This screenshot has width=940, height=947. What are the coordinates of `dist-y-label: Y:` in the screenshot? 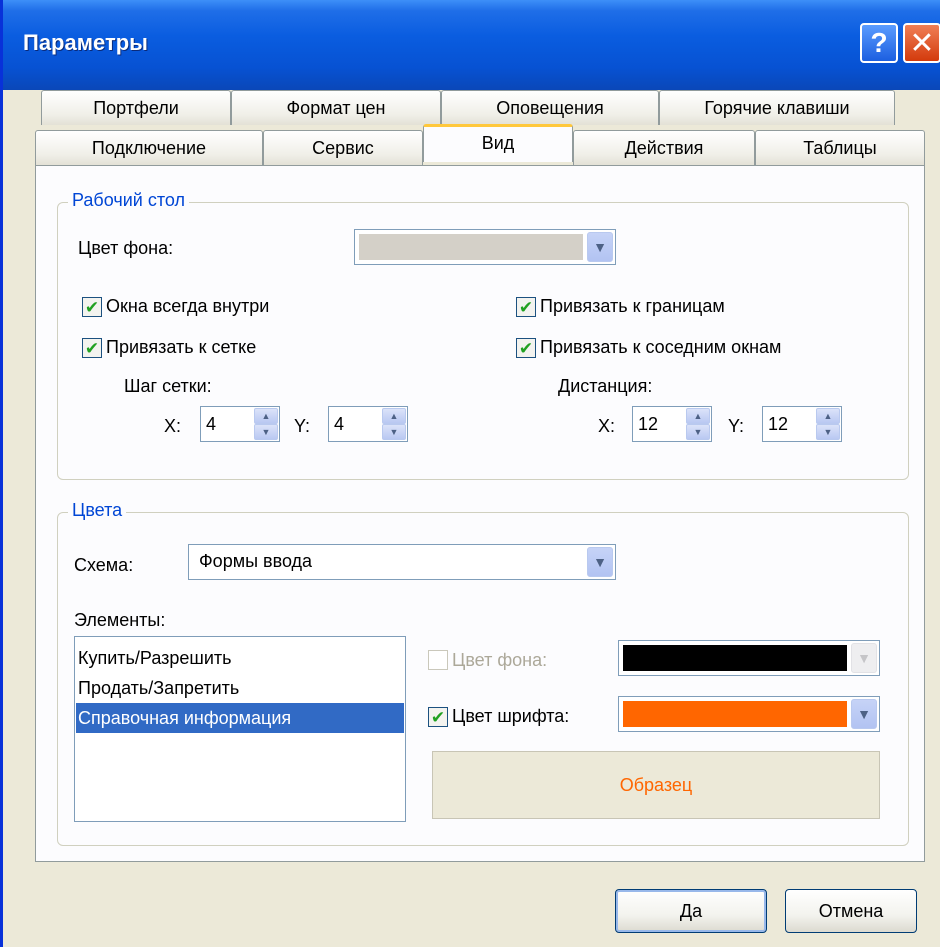 It's located at (736, 426).